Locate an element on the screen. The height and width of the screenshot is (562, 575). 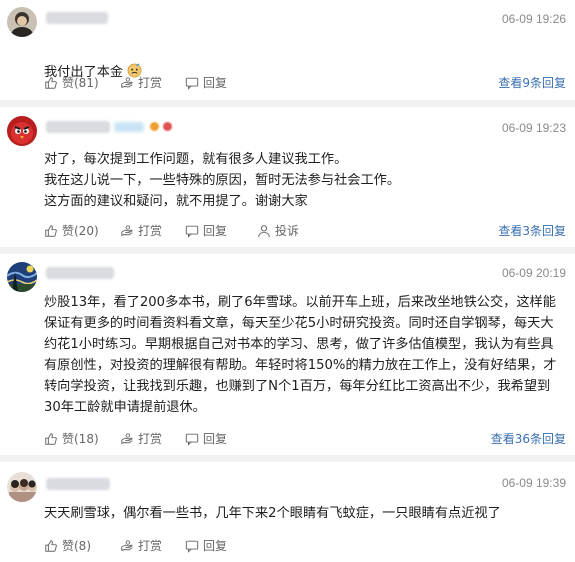
user-tag-blurred is located at coordinates (129, 127).